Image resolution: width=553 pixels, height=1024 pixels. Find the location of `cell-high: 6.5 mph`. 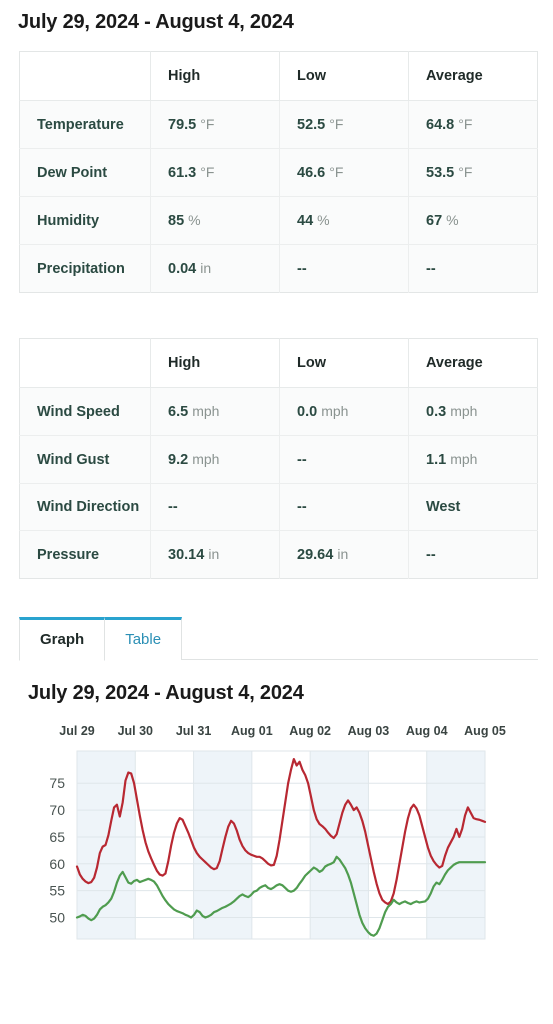

cell-high: 6.5 mph is located at coordinates (215, 411).